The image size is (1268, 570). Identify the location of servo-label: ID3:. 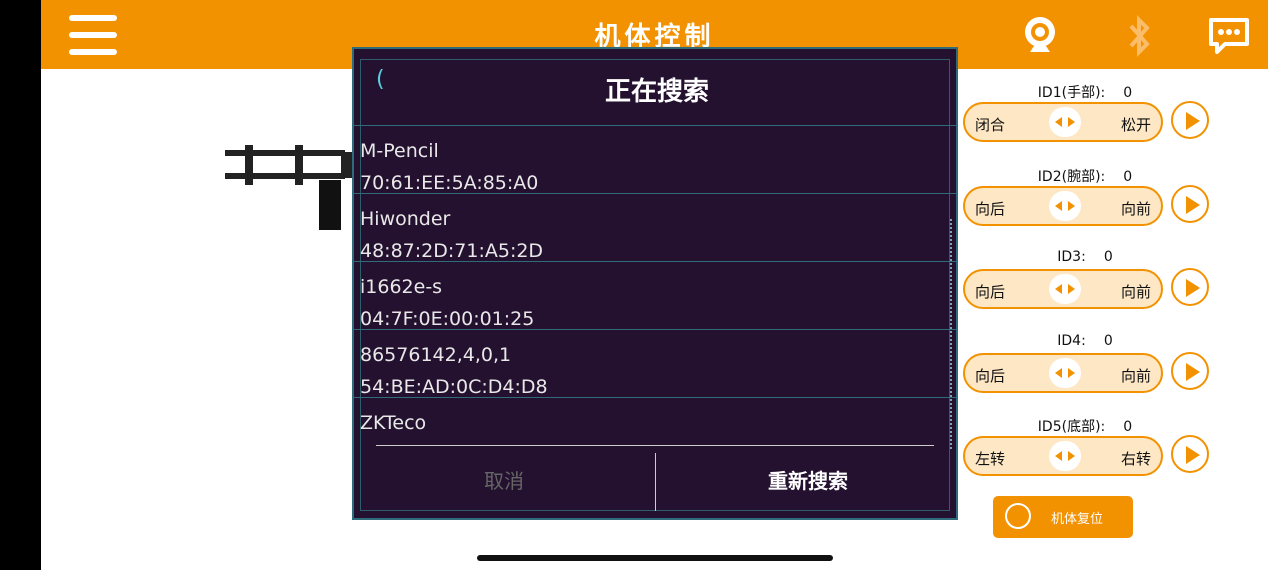
(1071, 257).